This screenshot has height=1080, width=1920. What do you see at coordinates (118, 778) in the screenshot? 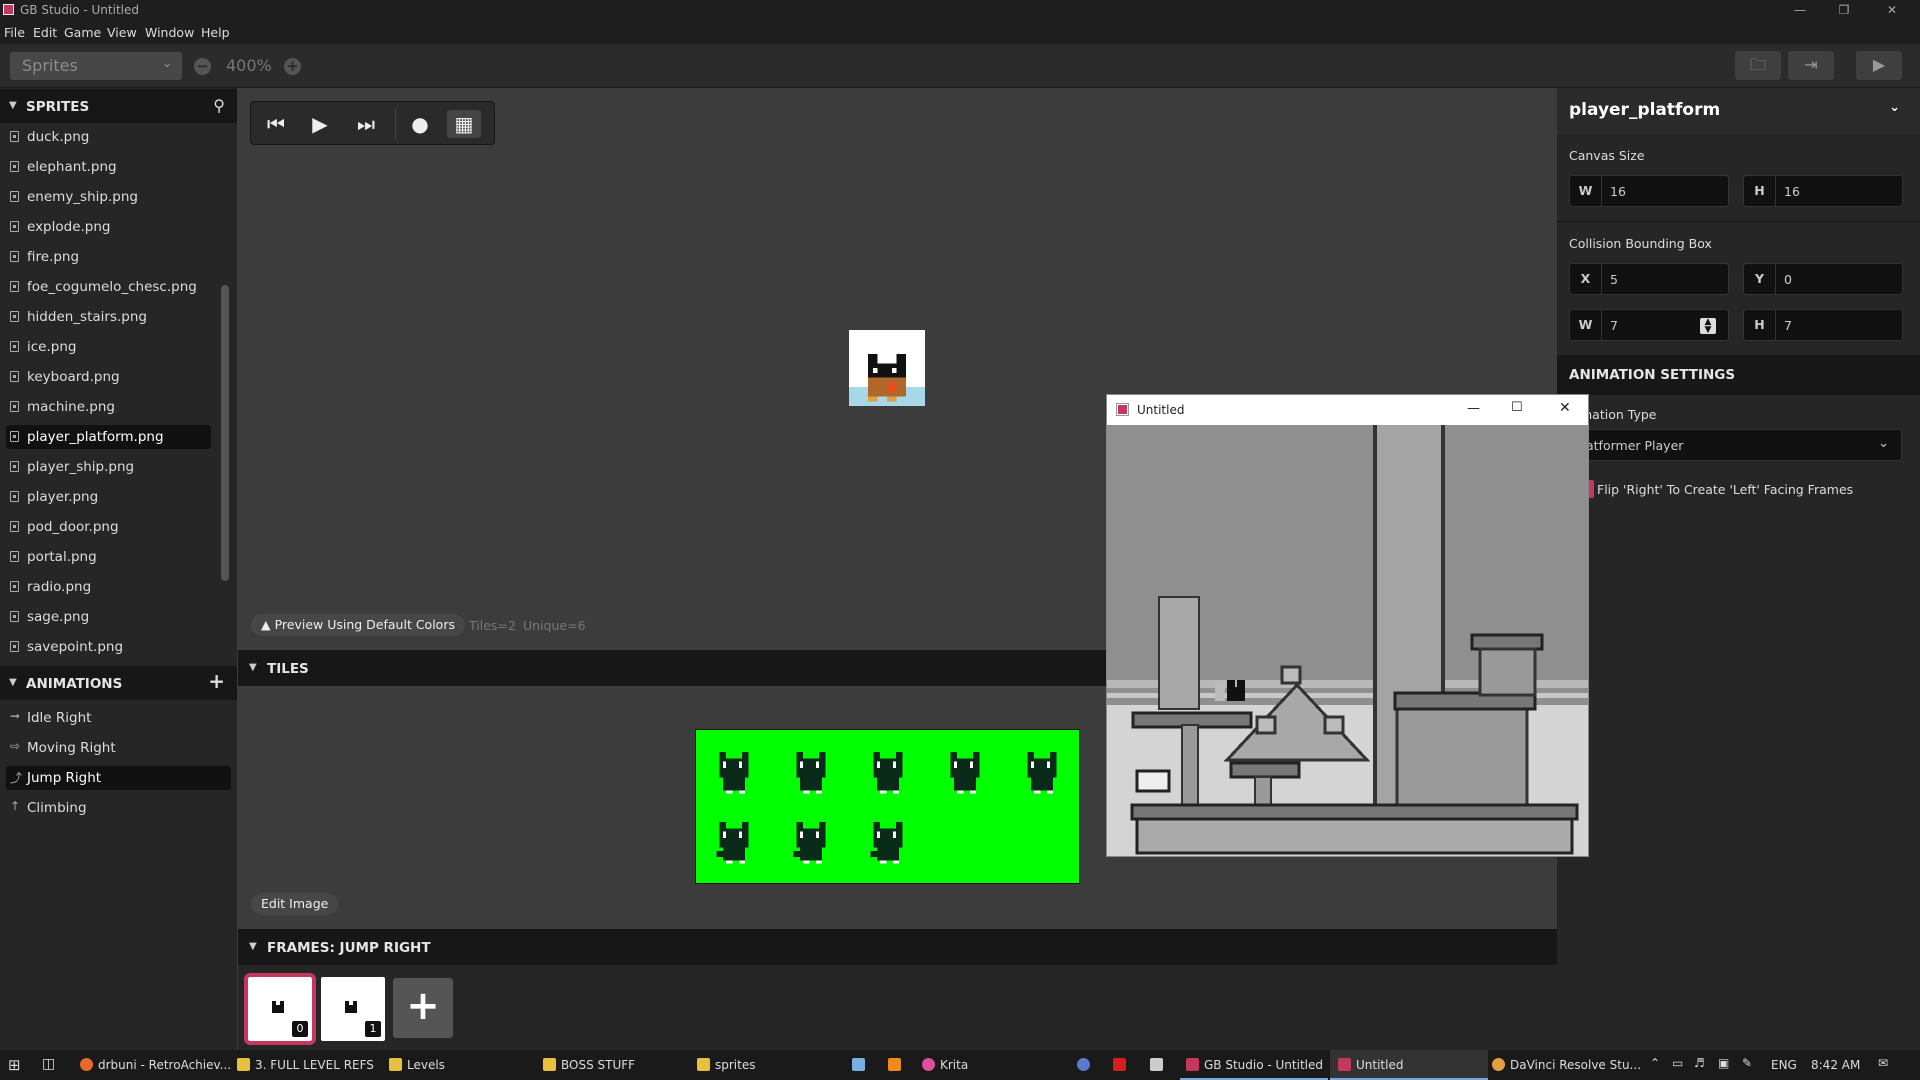
I see `animation-item-jump-right: ⤴ Jump Right` at bounding box center [118, 778].